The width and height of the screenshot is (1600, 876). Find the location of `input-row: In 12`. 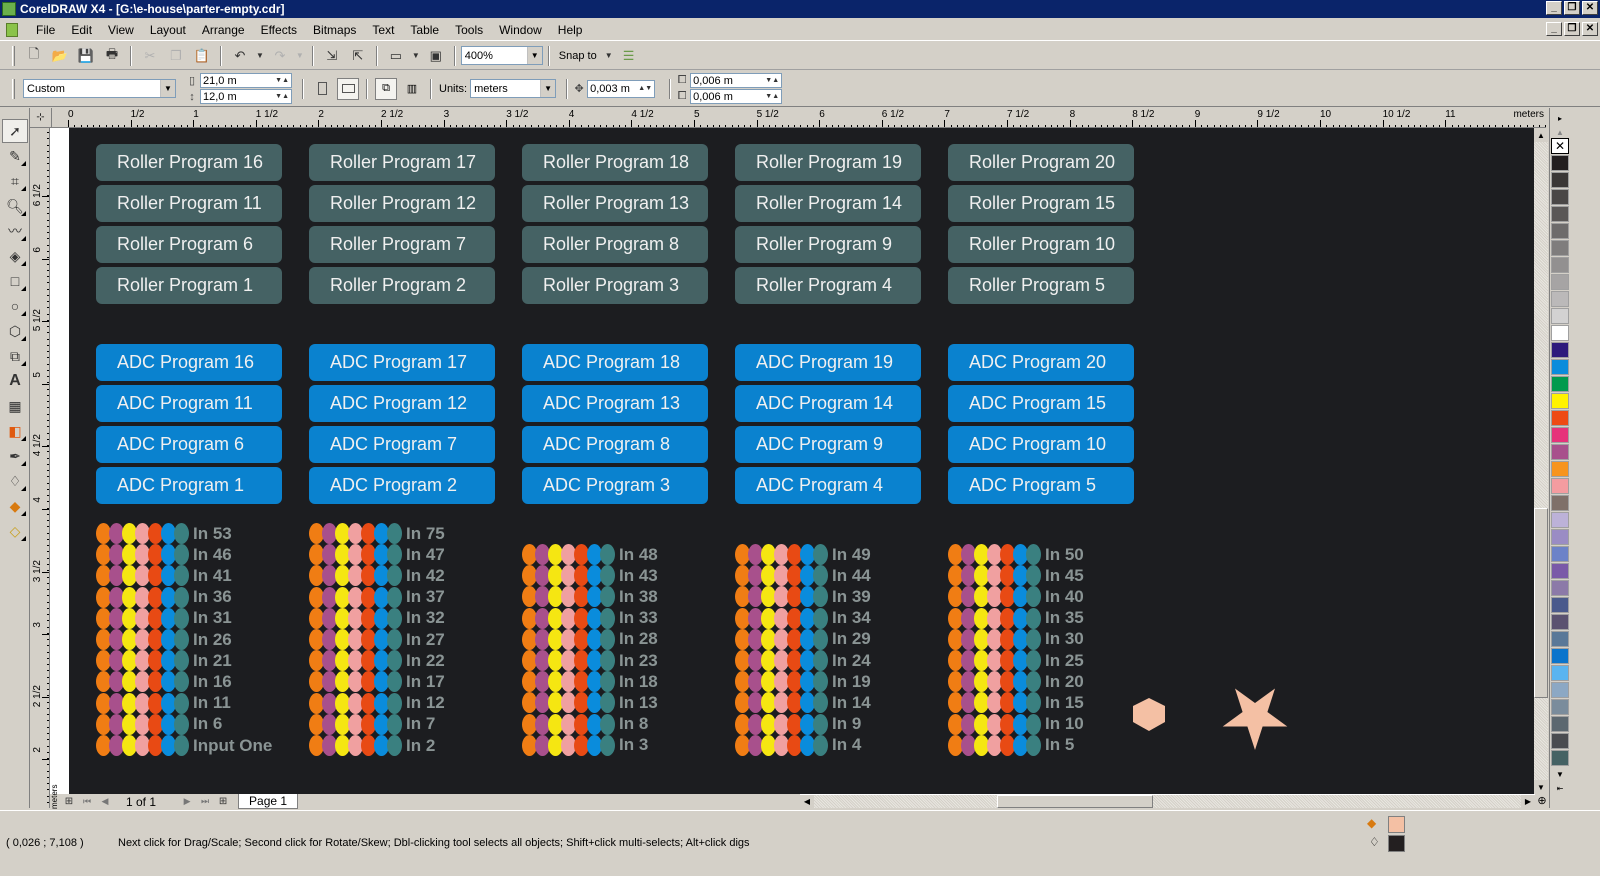

input-row: In 12 is located at coordinates (377, 703).